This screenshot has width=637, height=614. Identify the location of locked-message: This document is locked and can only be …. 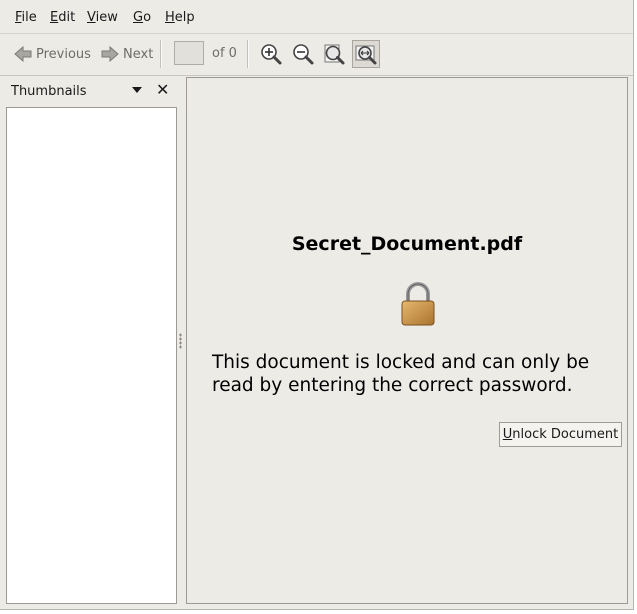
(422, 374).